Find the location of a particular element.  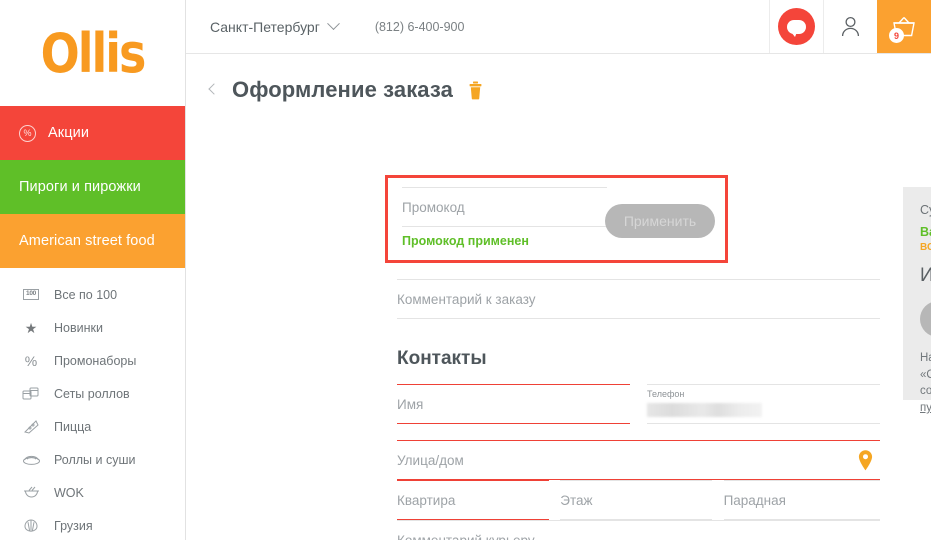

chat-button is located at coordinates (796, 26).